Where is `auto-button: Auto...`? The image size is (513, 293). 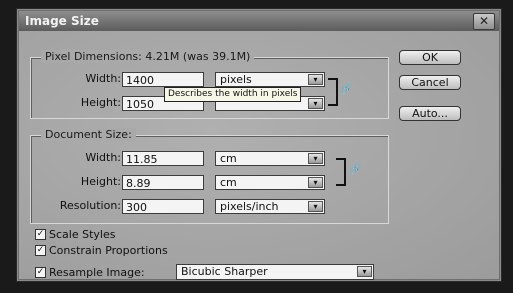 auto-button: Auto... is located at coordinates (430, 113).